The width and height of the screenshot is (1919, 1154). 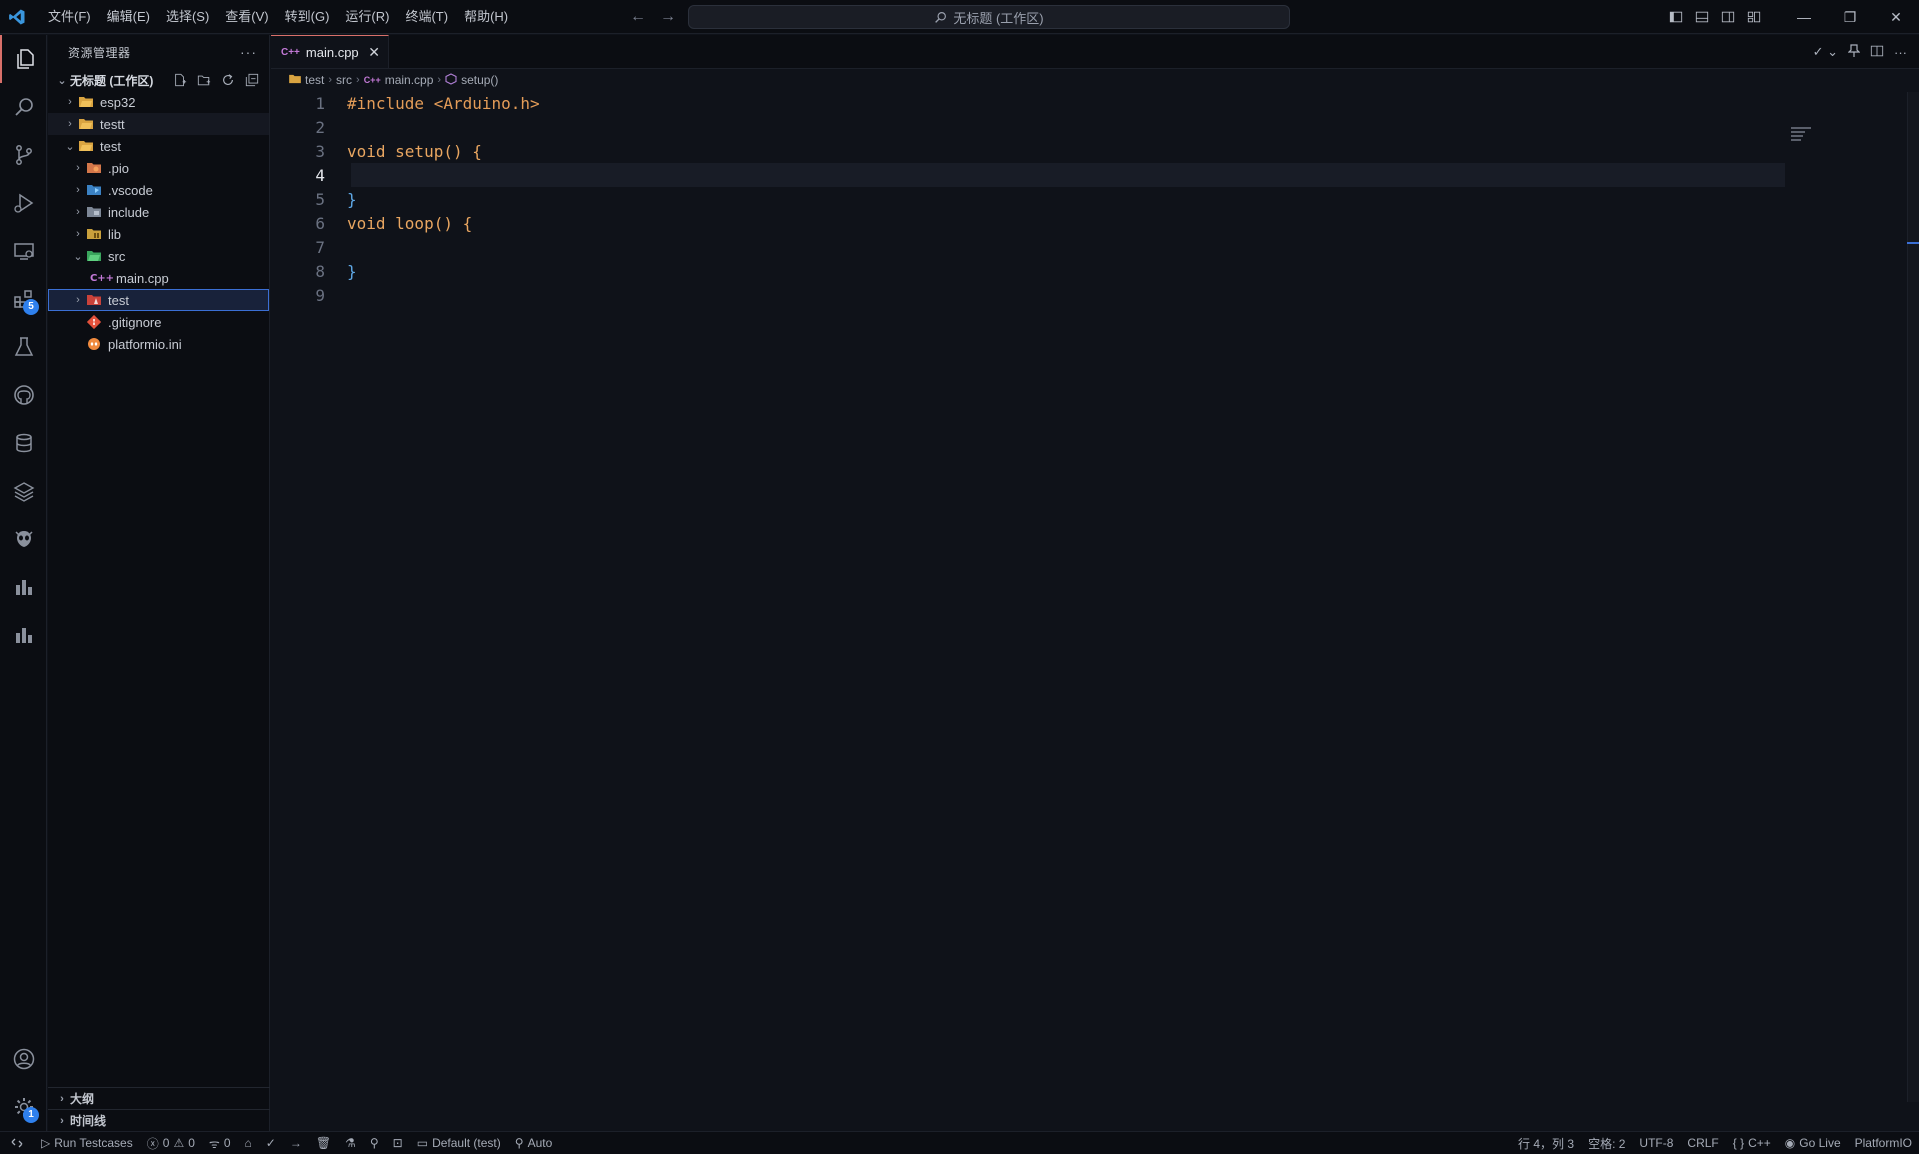 I want to click on extensions-icon: 5, so click(x=23, y=299).